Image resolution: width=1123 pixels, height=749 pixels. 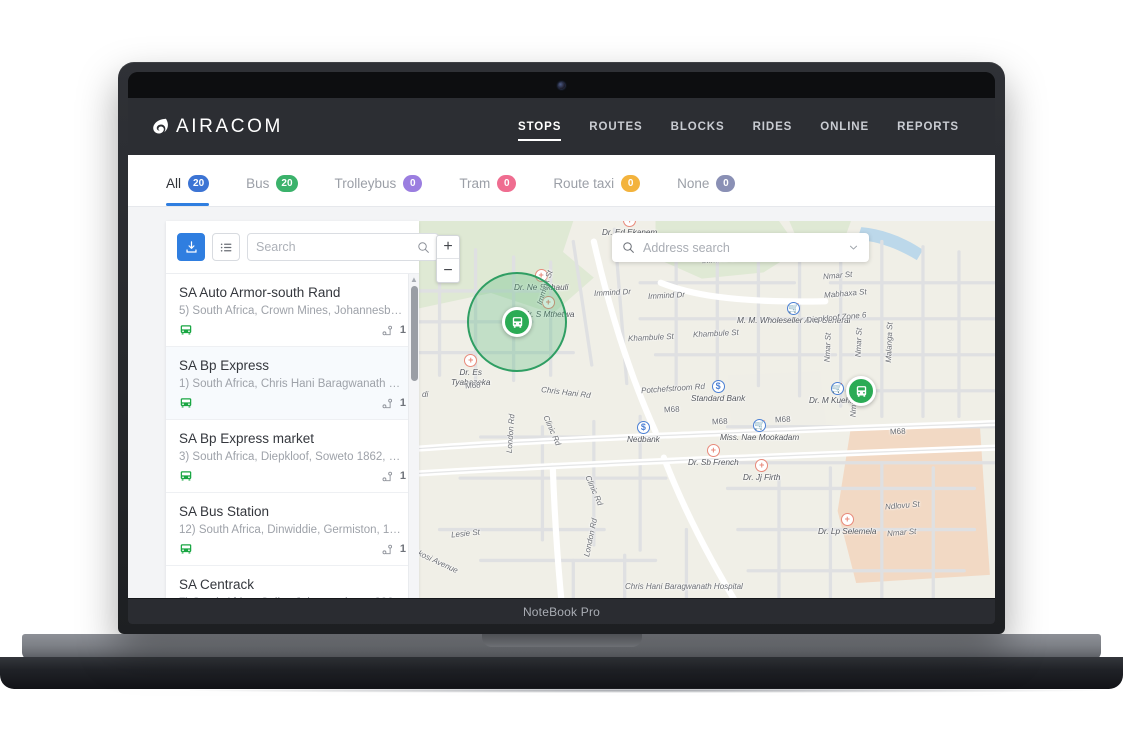 What do you see at coordinates (414, 333) in the screenshot?
I see `scrollbar-thumb` at bounding box center [414, 333].